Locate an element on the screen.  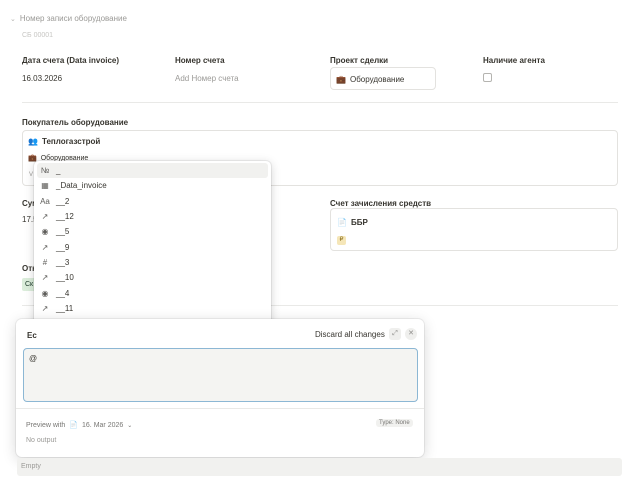
project-value: Оборудование is located at coordinates (377, 79).